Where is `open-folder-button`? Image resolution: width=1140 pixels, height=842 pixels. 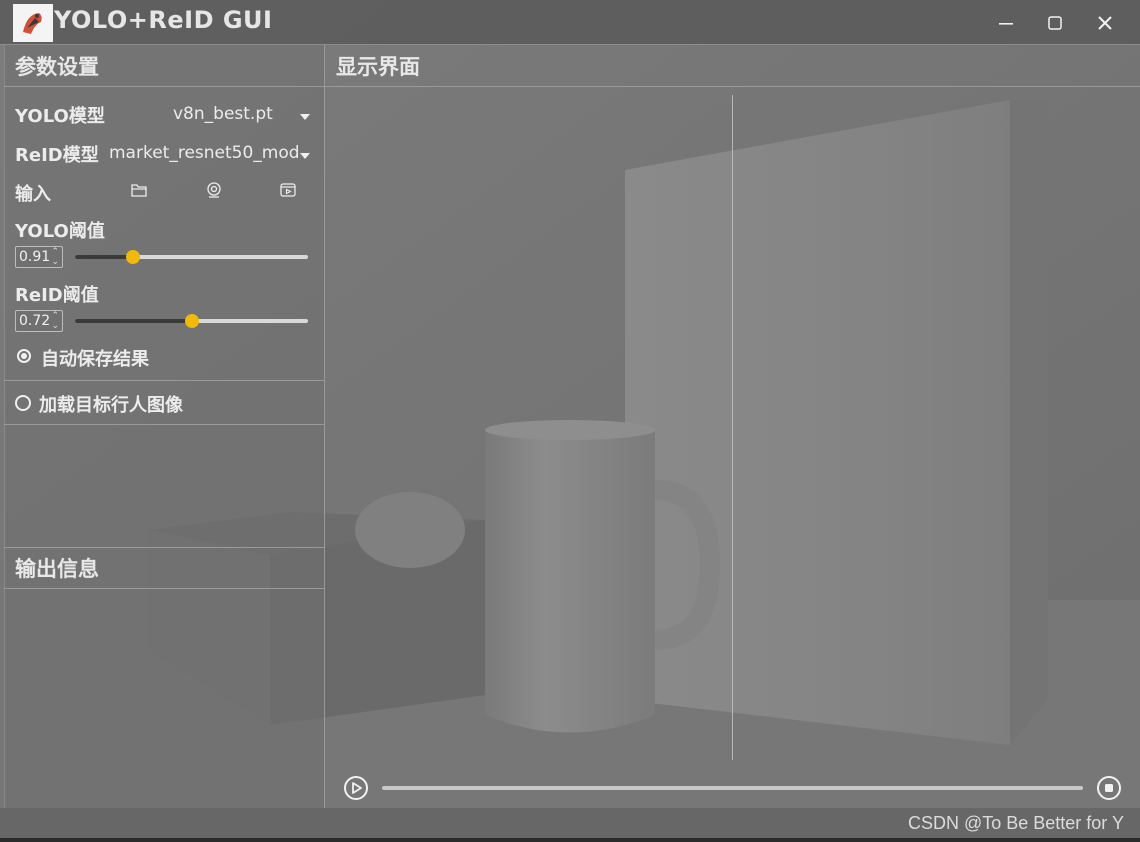
open-folder-button is located at coordinates (140, 191).